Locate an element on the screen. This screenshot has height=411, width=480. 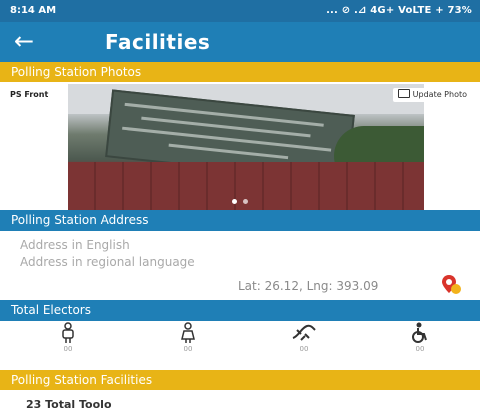
map-pin-icon is located at coordinates (451, 284).